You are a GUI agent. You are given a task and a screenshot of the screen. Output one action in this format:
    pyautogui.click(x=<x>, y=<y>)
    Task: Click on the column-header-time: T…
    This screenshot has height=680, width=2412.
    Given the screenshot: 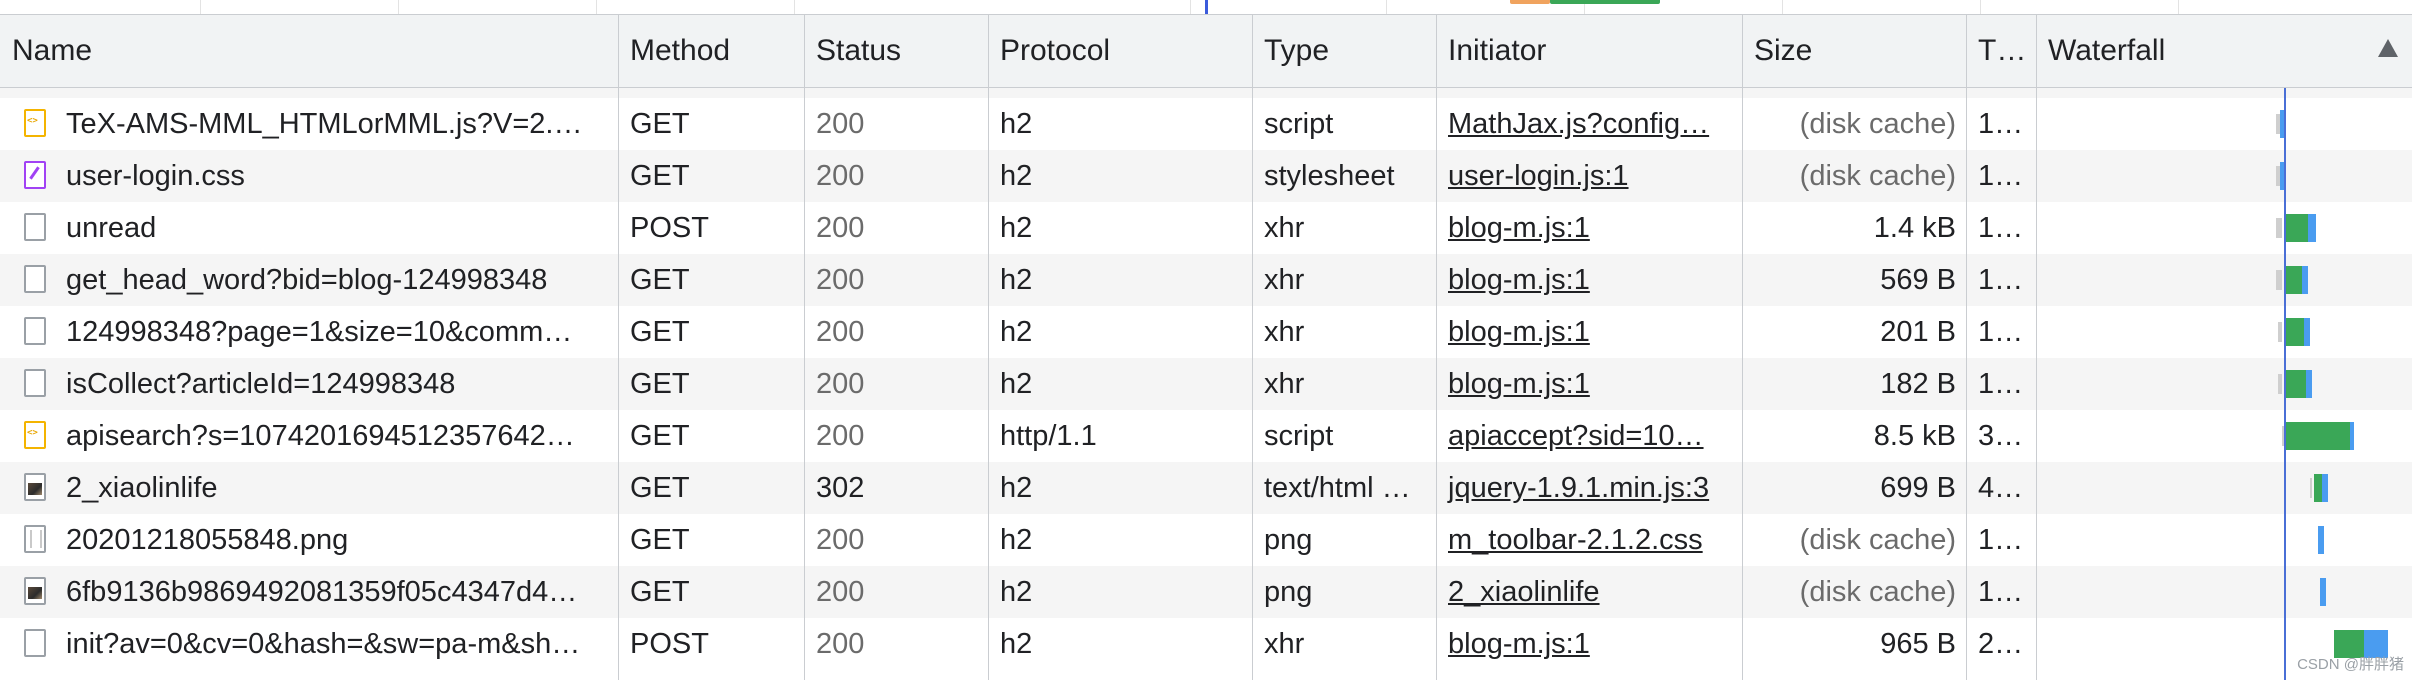 What is the action you would take?
    pyautogui.click(x=2001, y=51)
    